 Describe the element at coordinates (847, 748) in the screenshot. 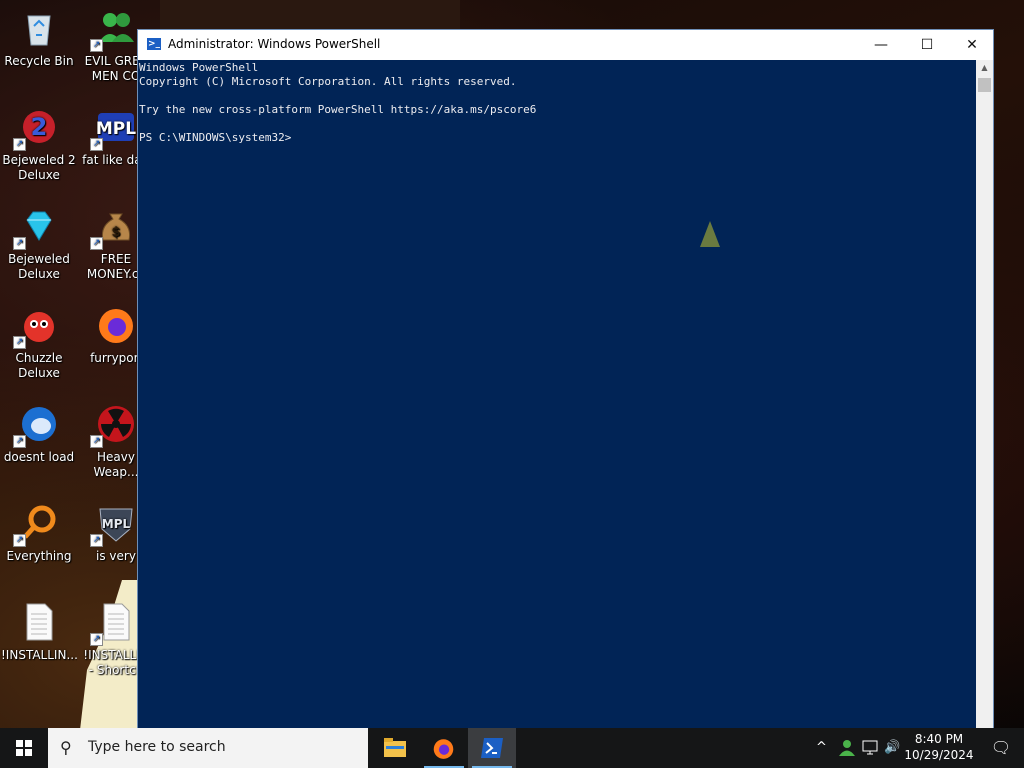

I see `user-status-icon` at that location.